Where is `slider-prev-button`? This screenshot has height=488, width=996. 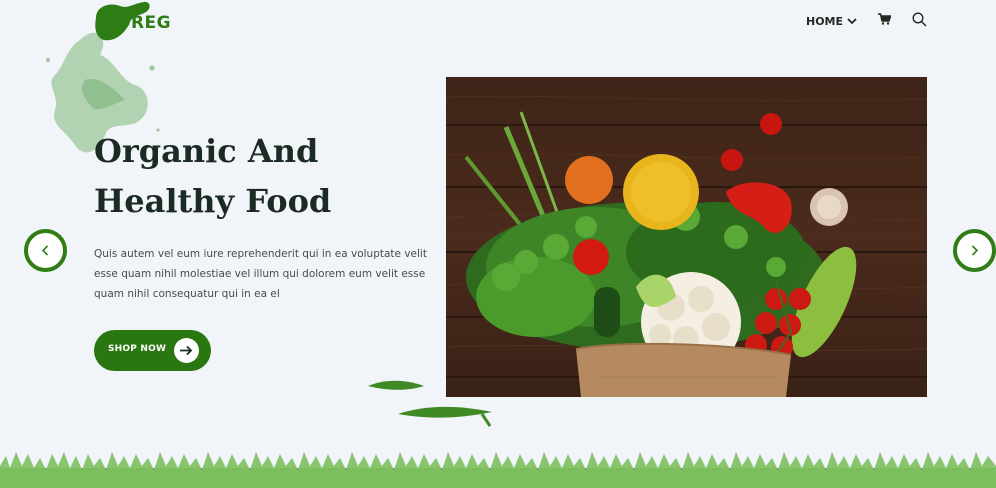
slider-prev-button is located at coordinates (45, 250).